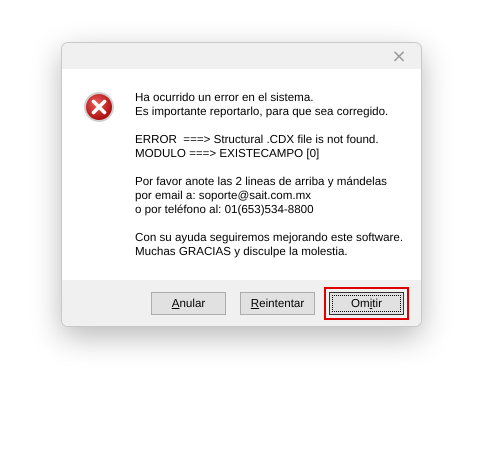  What do you see at coordinates (277, 303) in the screenshot?
I see `dialog-button: Reintentar` at bounding box center [277, 303].